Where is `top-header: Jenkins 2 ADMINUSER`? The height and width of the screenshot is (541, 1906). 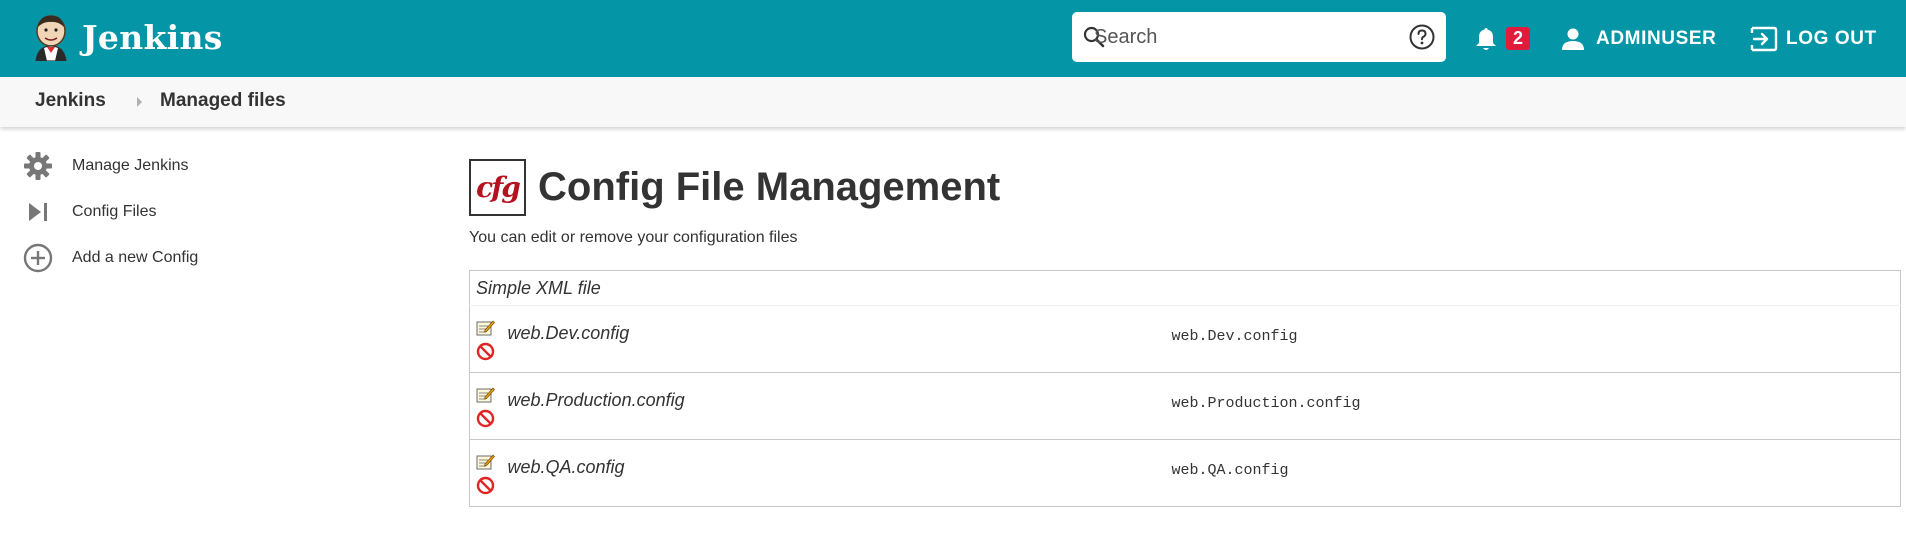 top-header: Jenkins 2 ADMINUSER is located at coordinates (953, 38).